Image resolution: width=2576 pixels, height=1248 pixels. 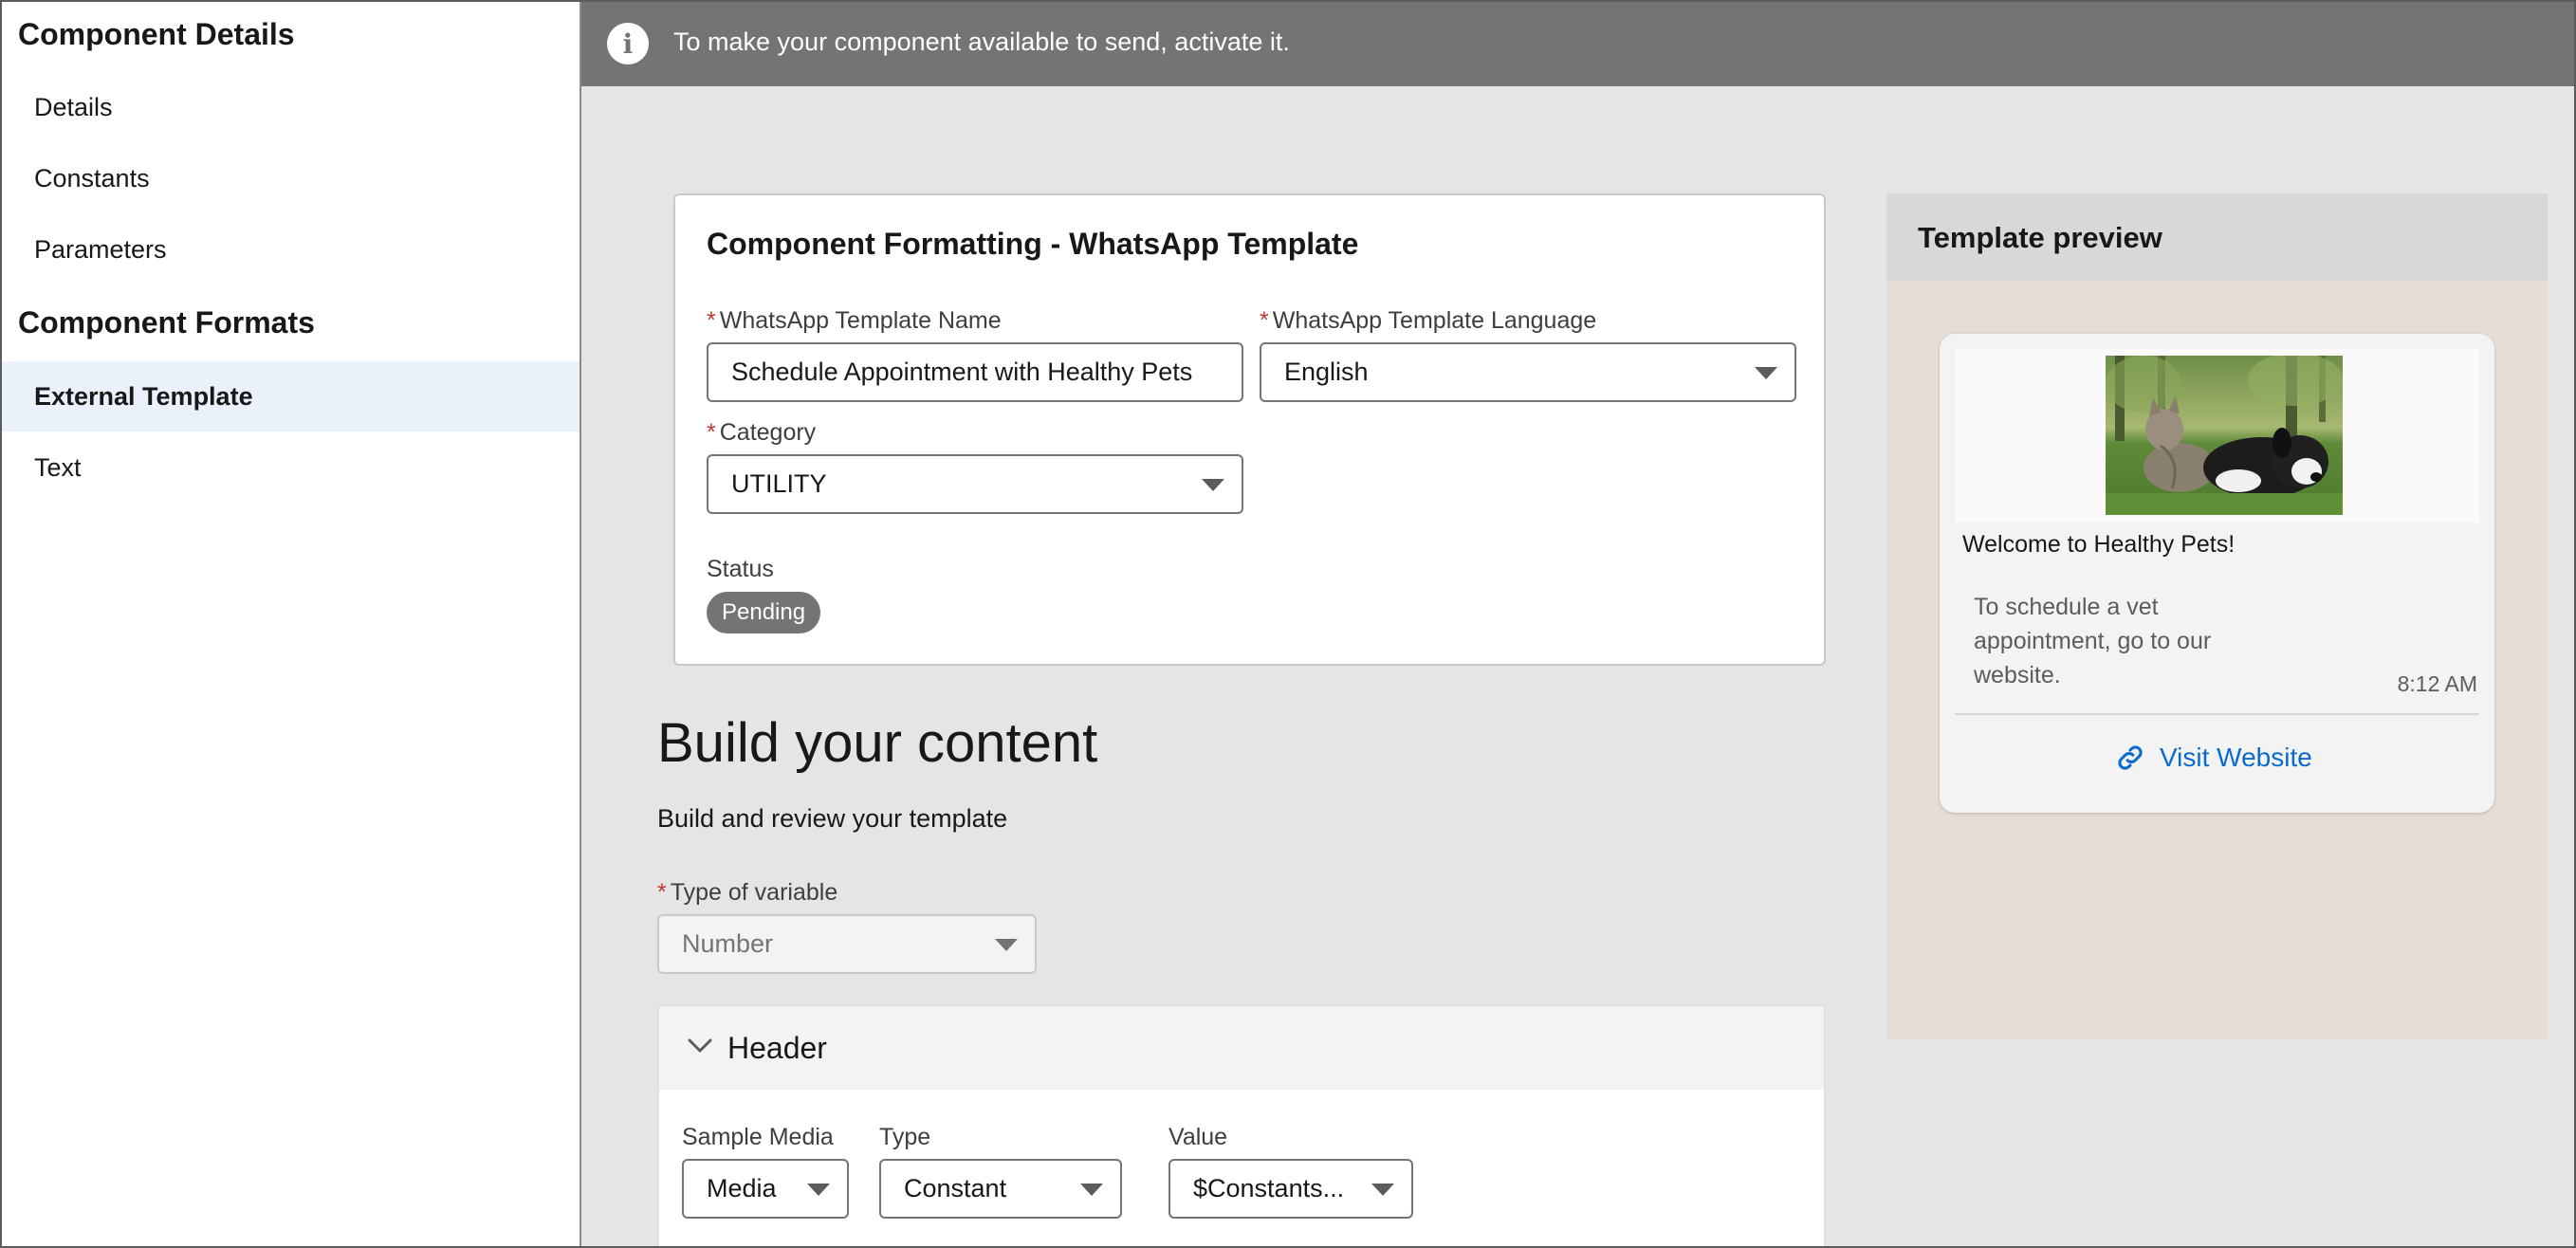 What do you see at coordinates (1434, 321) in the screenshot?
I see `template-language-label-text: WhatsApp Template Language` at bounding box center [1434, 321].